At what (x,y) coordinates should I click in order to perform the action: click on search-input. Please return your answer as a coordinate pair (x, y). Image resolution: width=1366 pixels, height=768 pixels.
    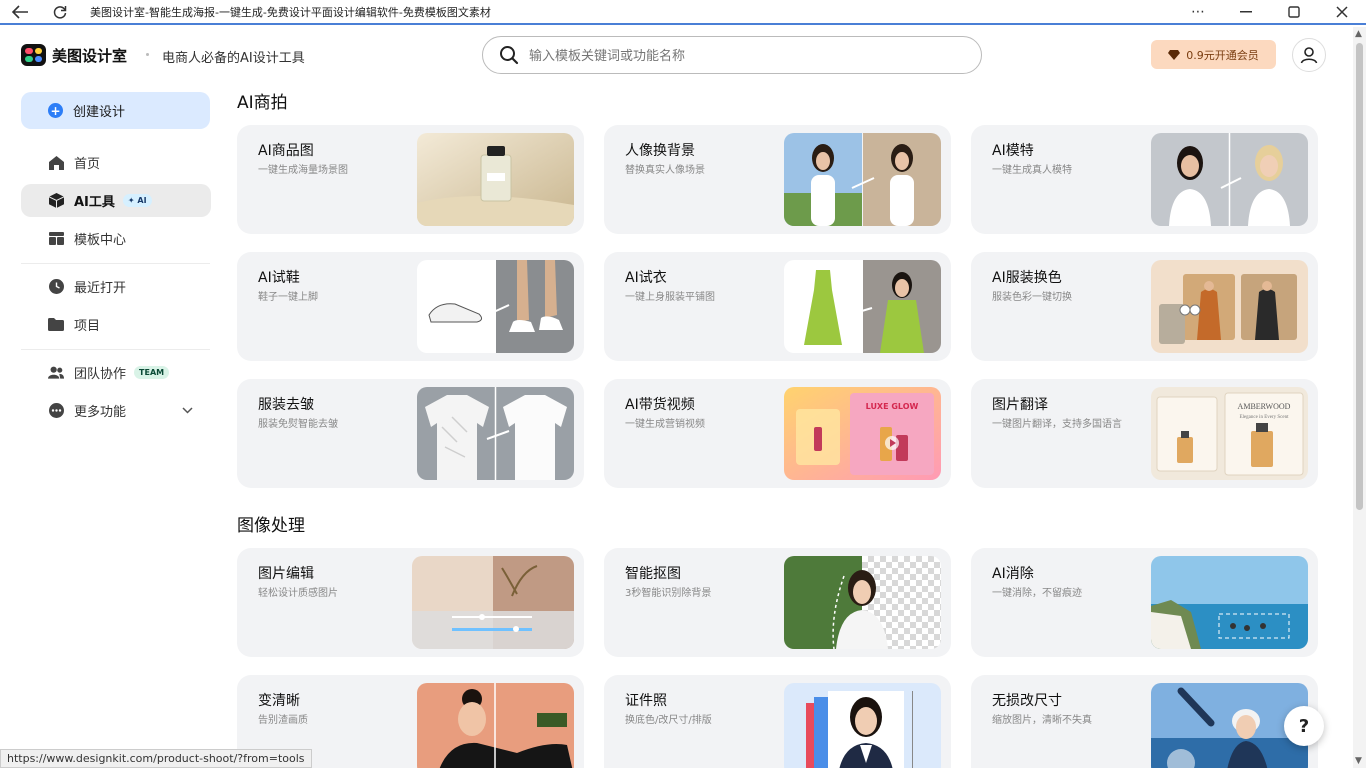
    Looking at the image, I should click on (729, 55).